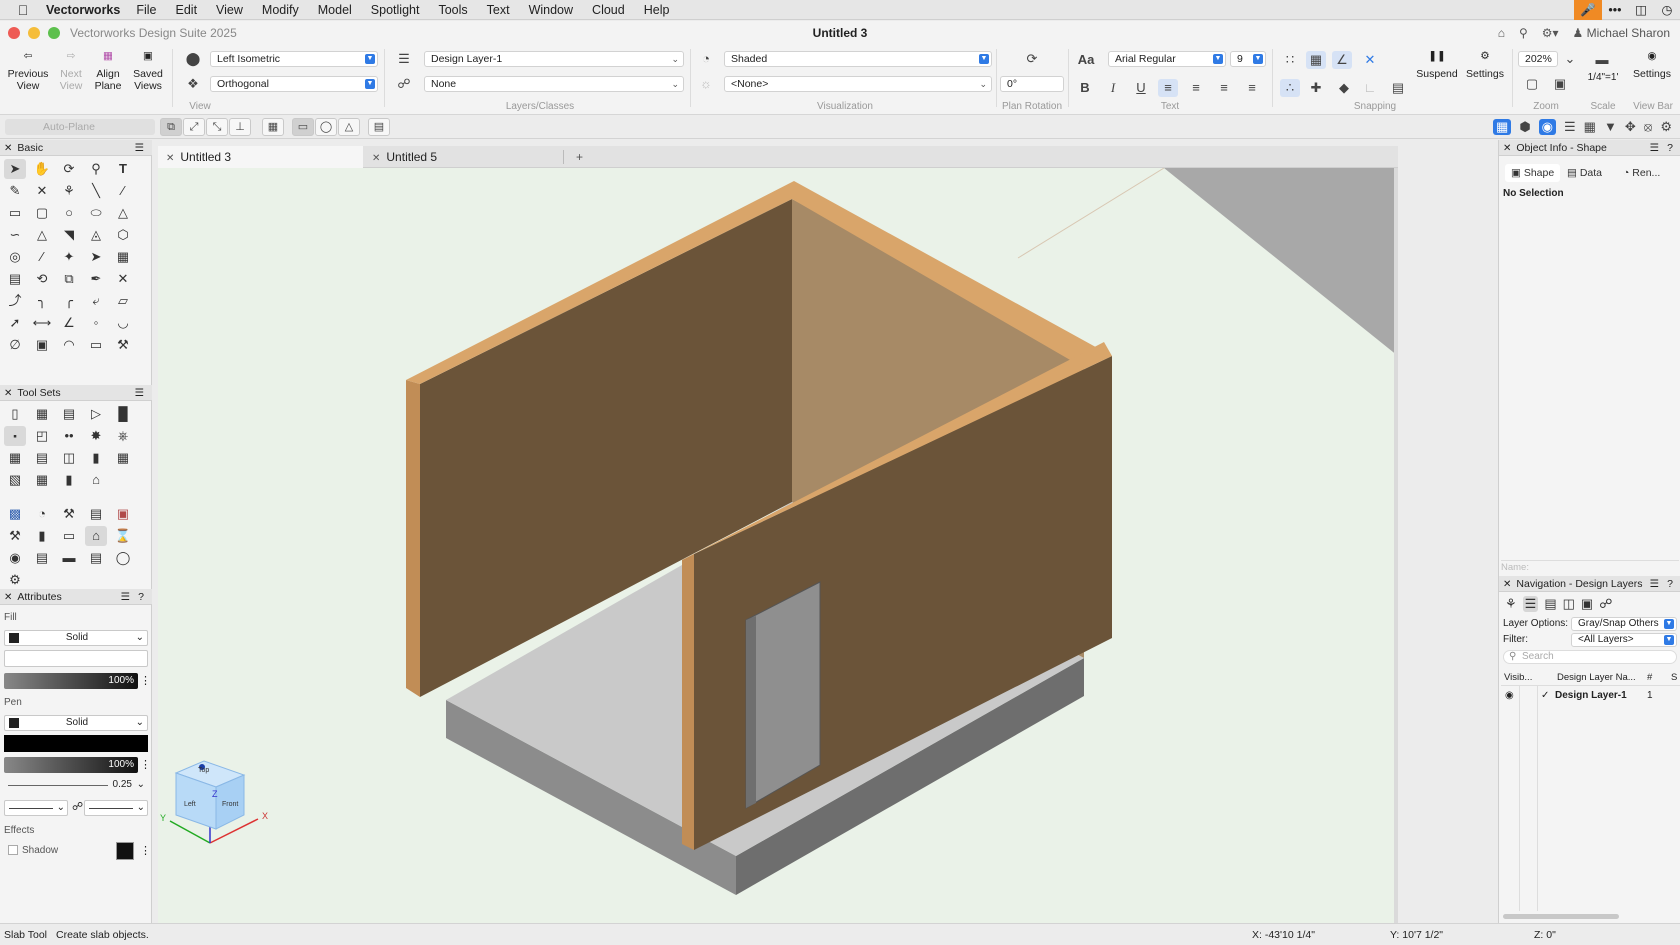  I want to click on grid-view-icon: ▦, so click(1590, 127).